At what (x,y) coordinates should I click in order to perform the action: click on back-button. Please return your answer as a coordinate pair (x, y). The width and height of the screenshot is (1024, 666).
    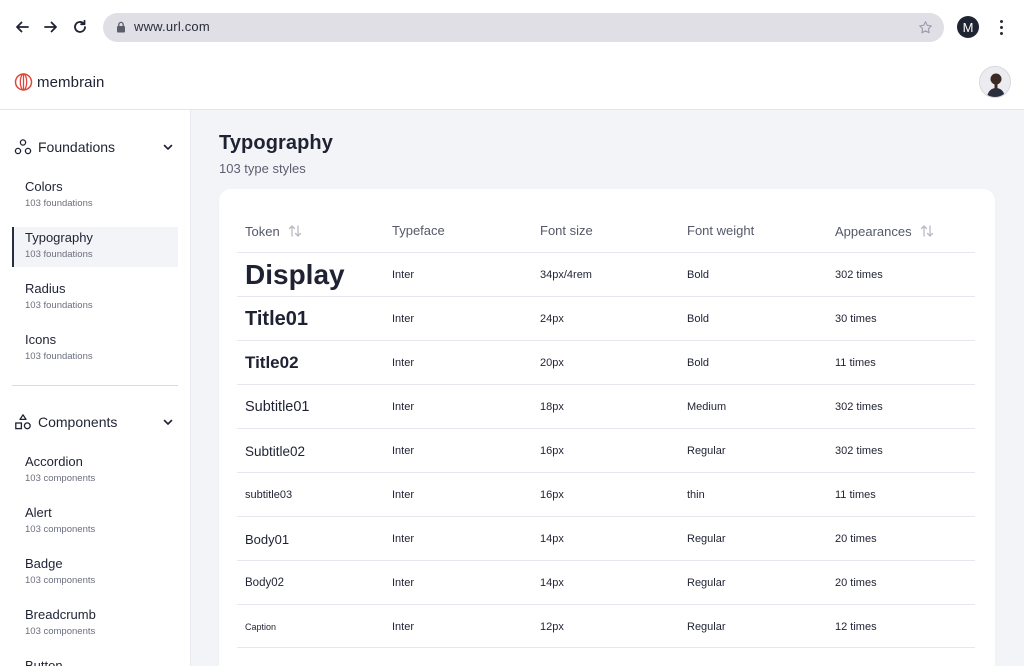
    Looking at the image, I should click on (22, 27).